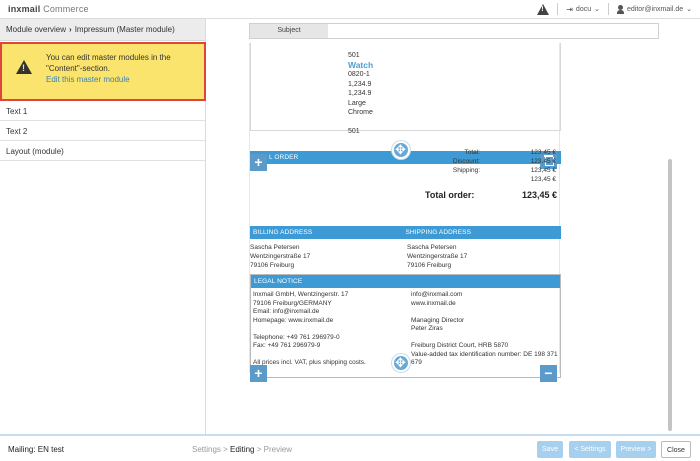 The height and width of the screenshot is (461, 700). Describe the element at coordinates (454, 31) in the screenshot. I see `subject-row: Subject` at that location.